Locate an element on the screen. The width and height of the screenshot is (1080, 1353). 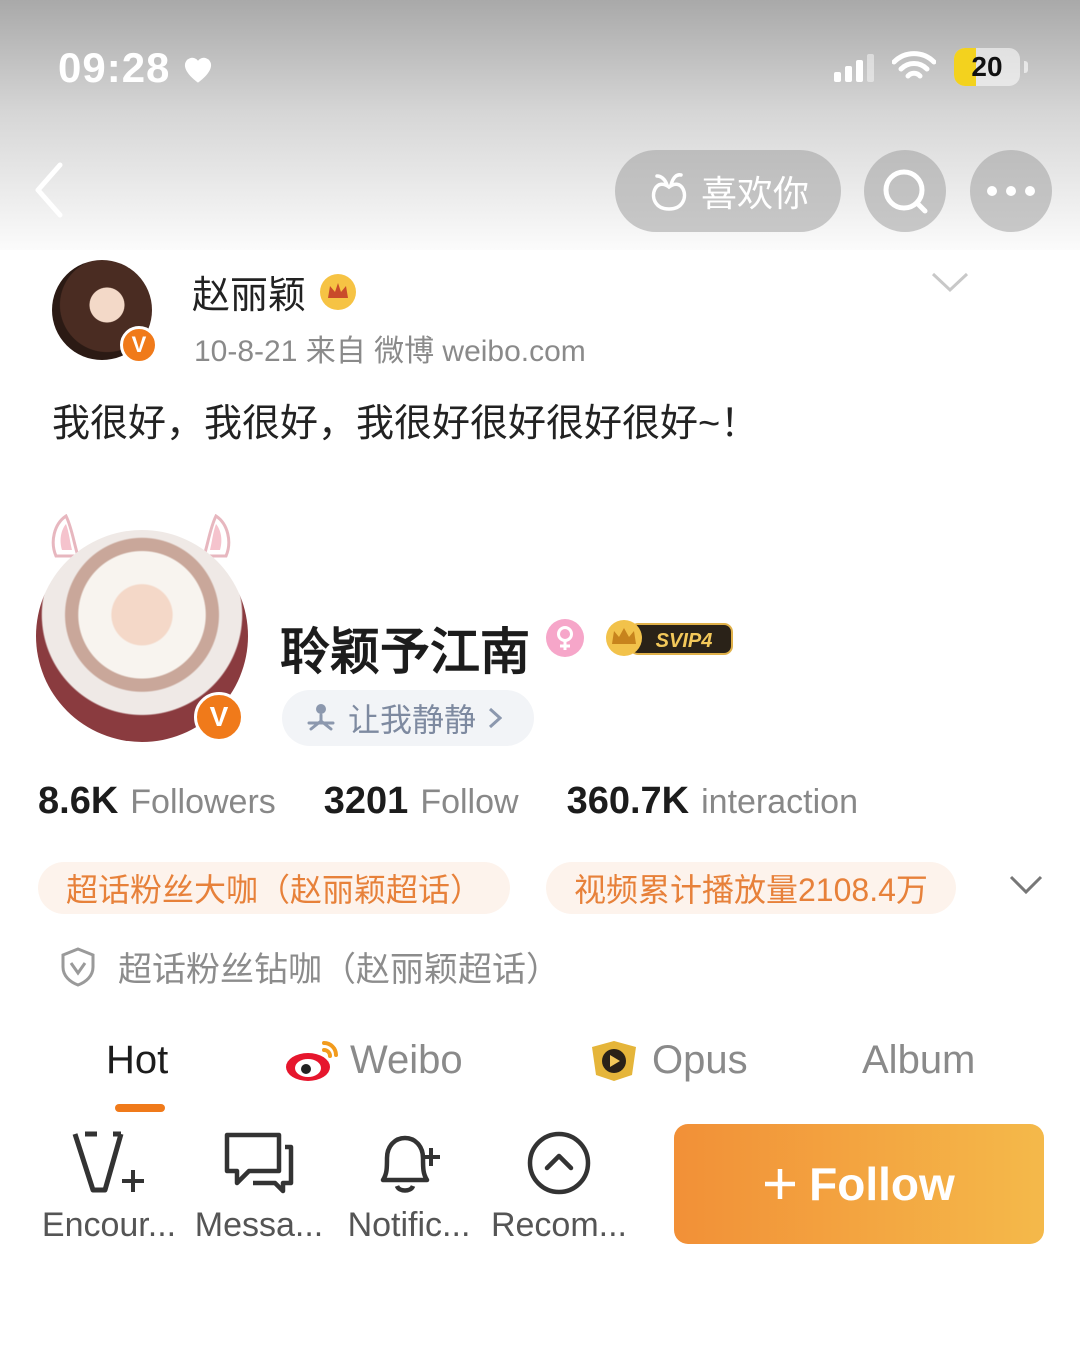
followers-label: Followers is located at coordinates (202, 802).